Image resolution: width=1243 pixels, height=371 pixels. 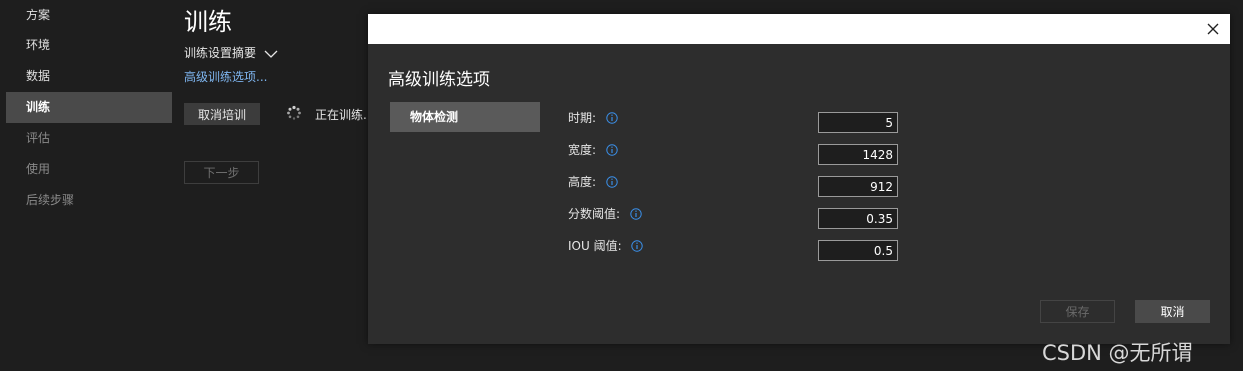 What do you see at coordinates (1172, 311) in the screenshot?
I see `cancel-button: 取消` at bounding box center [1172, 311].